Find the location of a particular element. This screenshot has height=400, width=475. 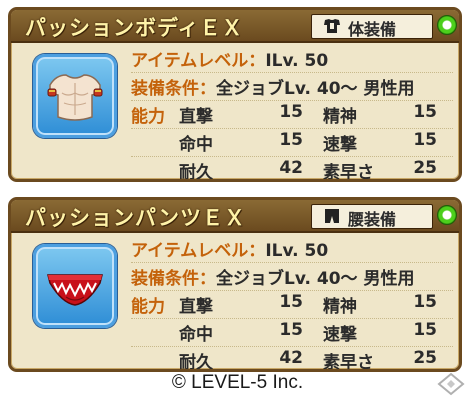

slot-tag: 腰装備 is located at coordinates (372, 216).